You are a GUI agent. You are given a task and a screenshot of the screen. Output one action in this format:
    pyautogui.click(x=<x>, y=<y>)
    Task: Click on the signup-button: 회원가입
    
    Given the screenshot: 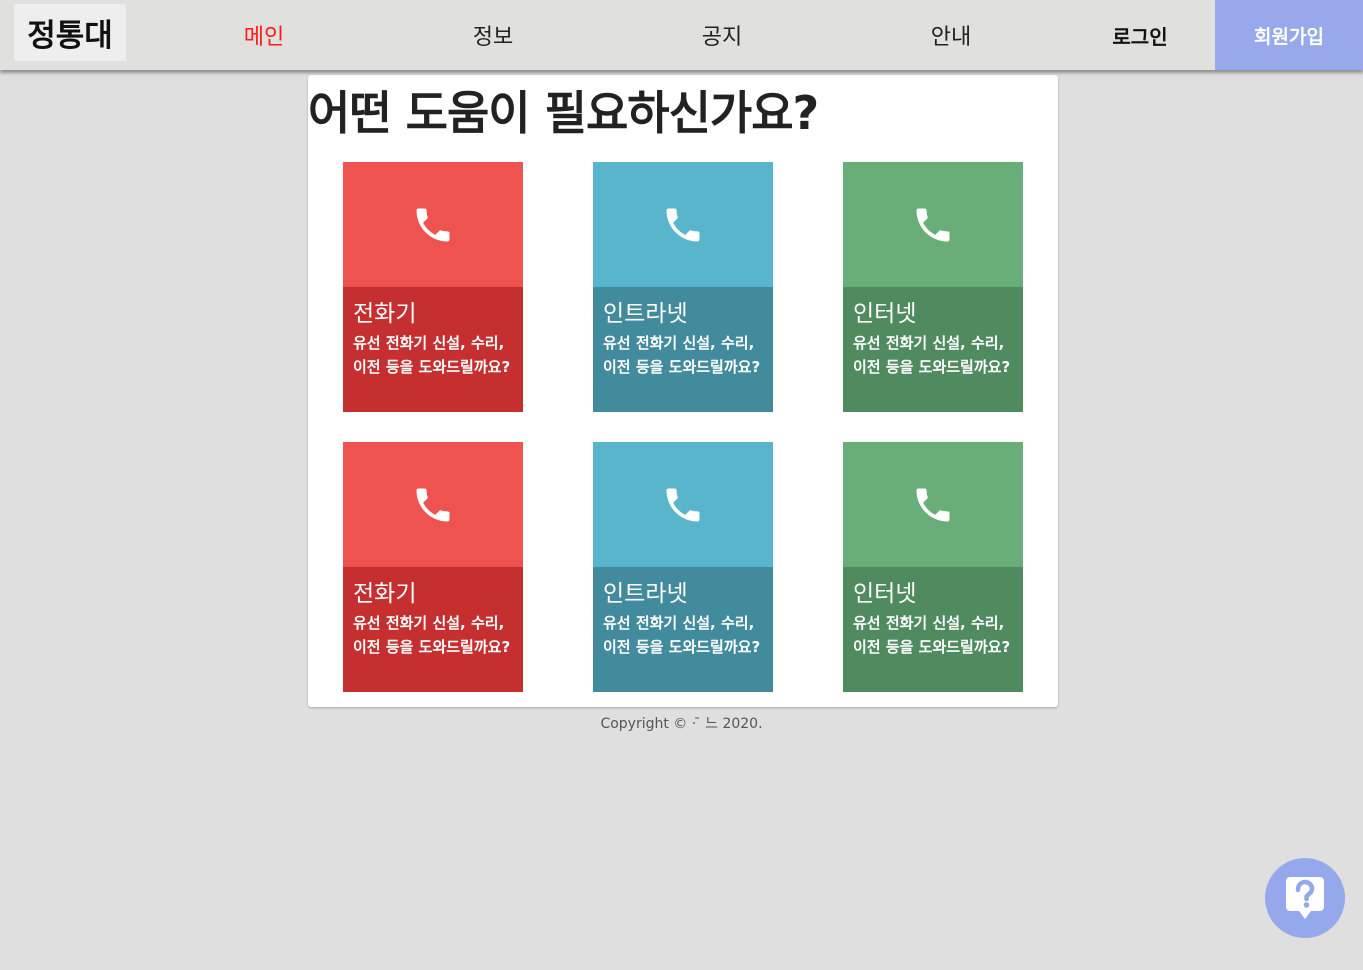 What is the action you would take?
    pyautogui.click(x=1289, y=35)
    